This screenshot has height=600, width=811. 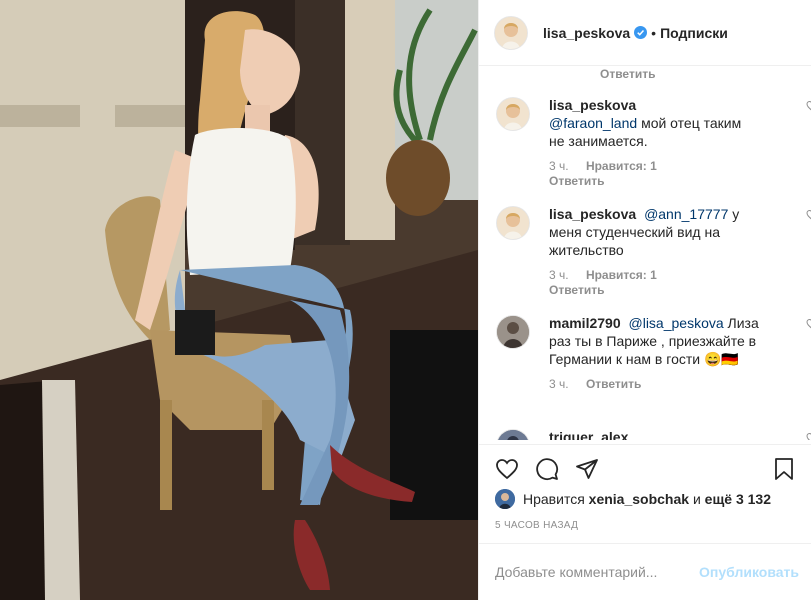 What do you see at coordinates (587, 469) in the screenshot?
I see `paper-plane-icon` at bounding box center [587, 469].